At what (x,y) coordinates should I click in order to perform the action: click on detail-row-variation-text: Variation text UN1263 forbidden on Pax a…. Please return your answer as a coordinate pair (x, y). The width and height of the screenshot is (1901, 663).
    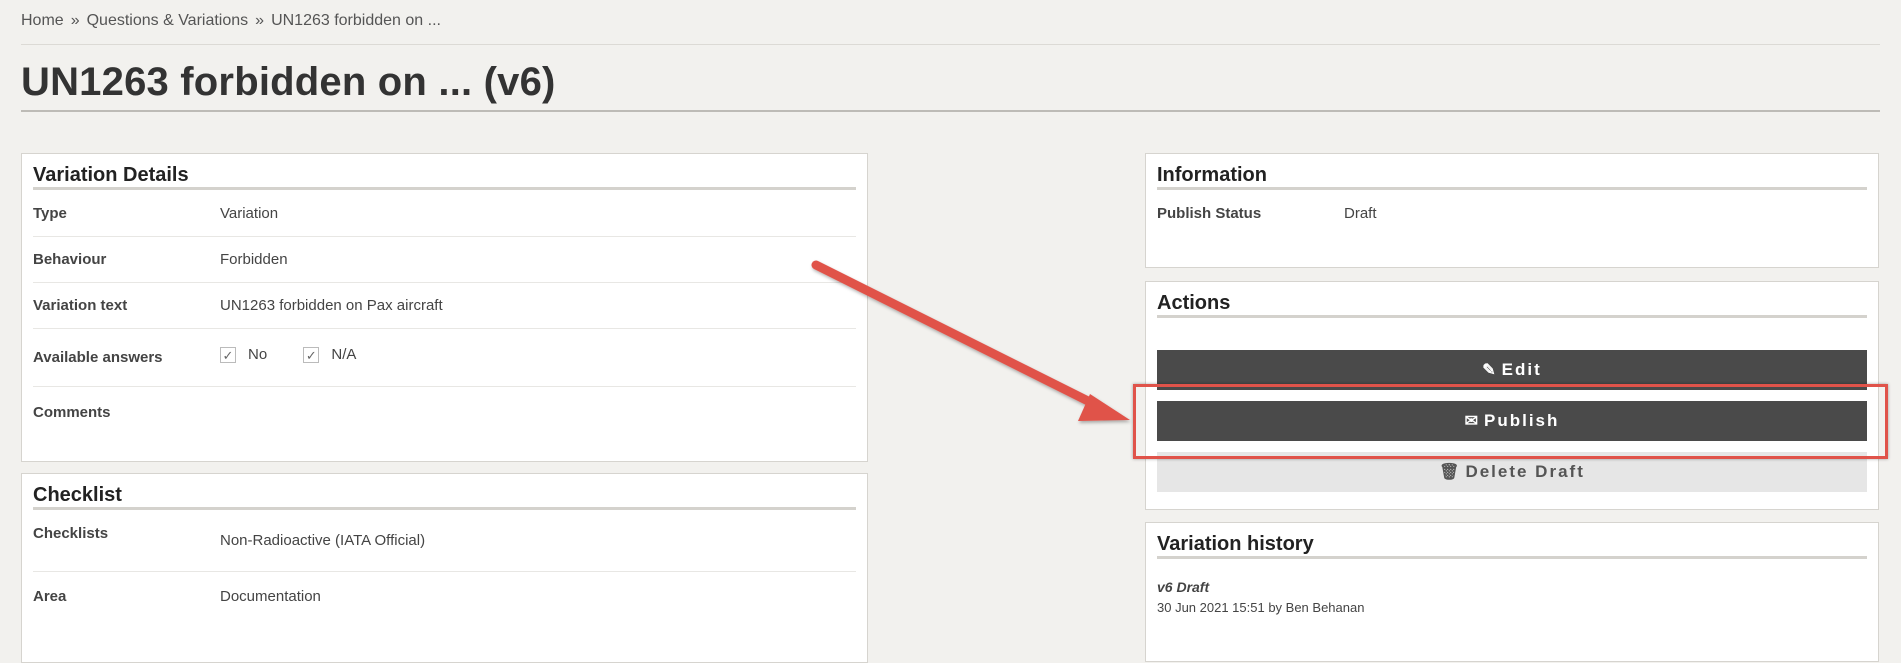
    Looking at the image, I should click on (444, 306).